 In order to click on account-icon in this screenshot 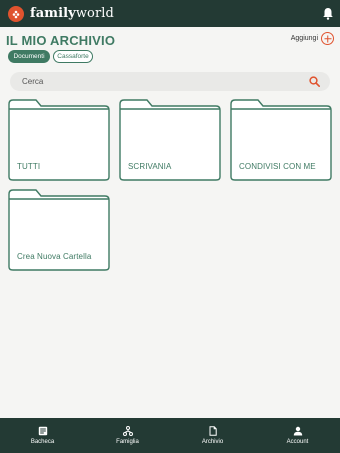, I will do `click(297, 431)`.